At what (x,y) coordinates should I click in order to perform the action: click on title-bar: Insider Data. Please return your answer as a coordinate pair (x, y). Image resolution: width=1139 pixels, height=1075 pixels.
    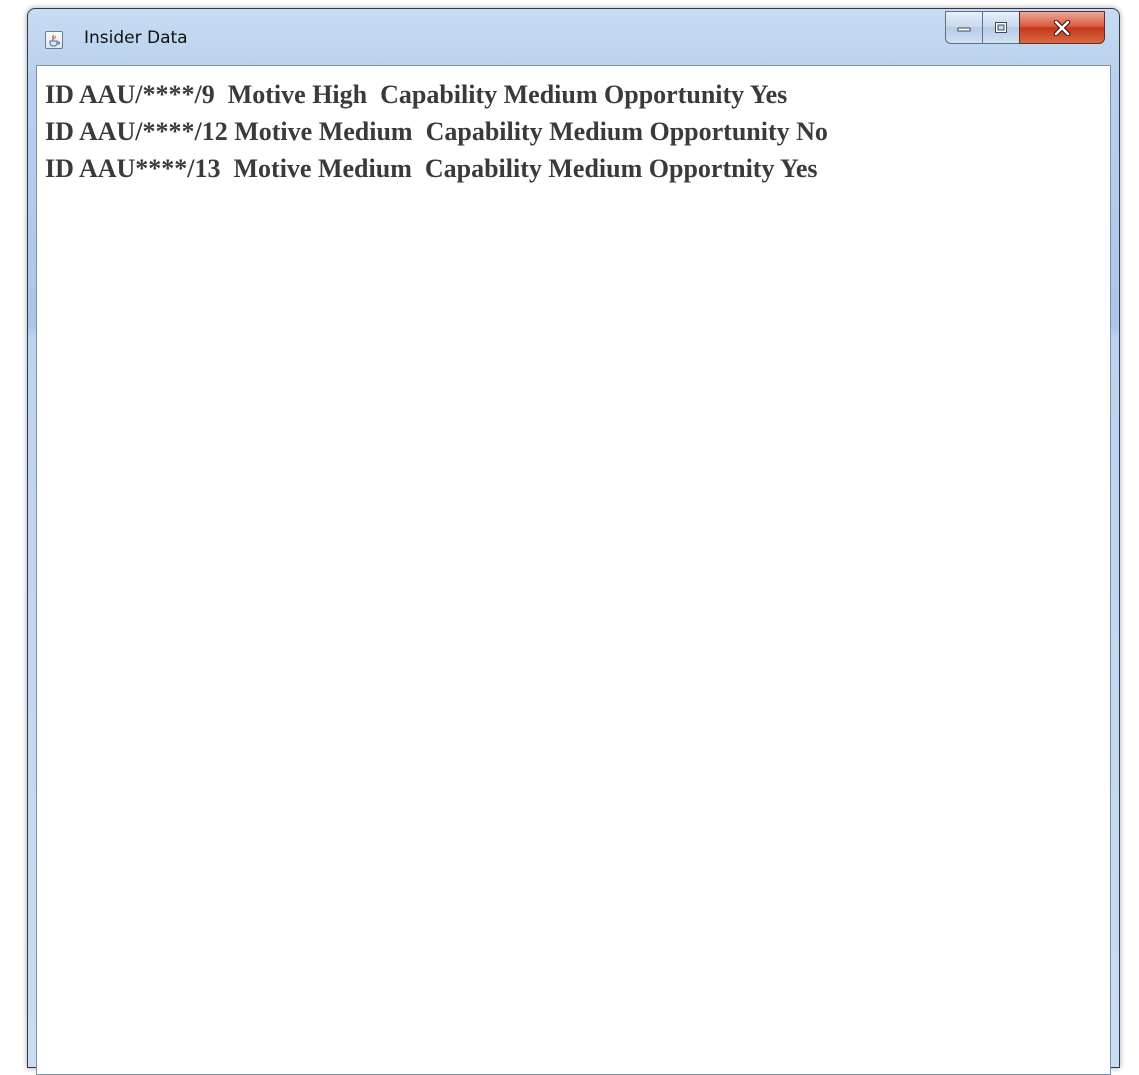
    Looking at the image, I should click on (573, 37).